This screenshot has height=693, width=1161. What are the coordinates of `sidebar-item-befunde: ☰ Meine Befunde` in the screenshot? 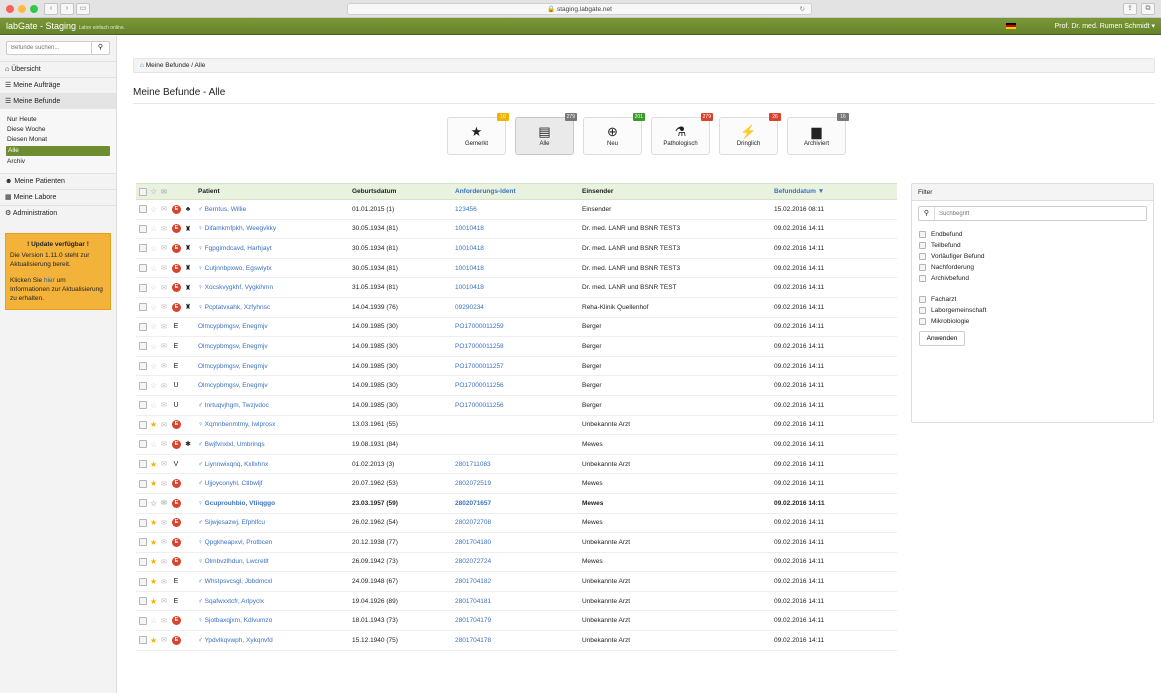 It's located at (58, 101).